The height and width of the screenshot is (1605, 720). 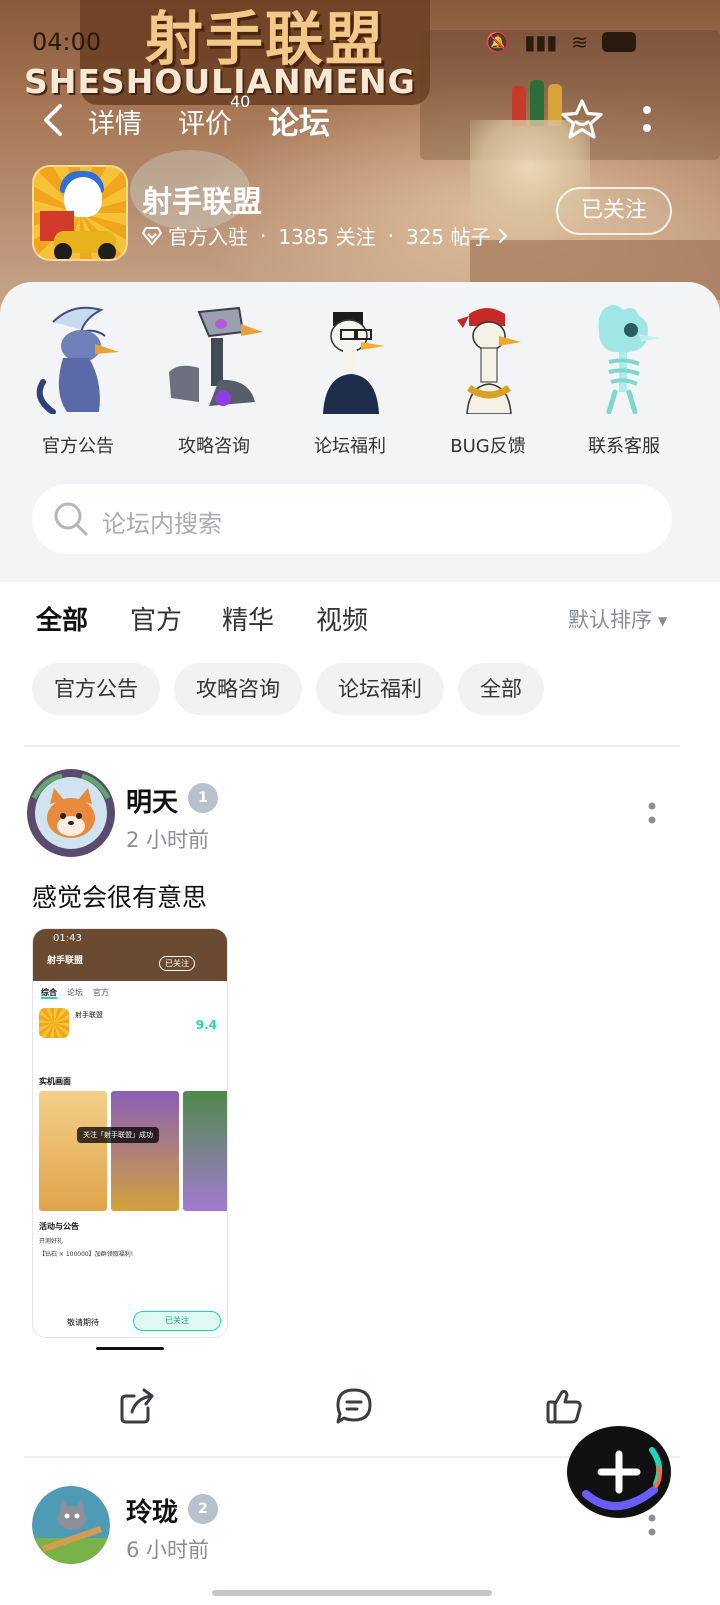 I want to click on chip-announcements: 官方公告, so click(x=96, y=689).